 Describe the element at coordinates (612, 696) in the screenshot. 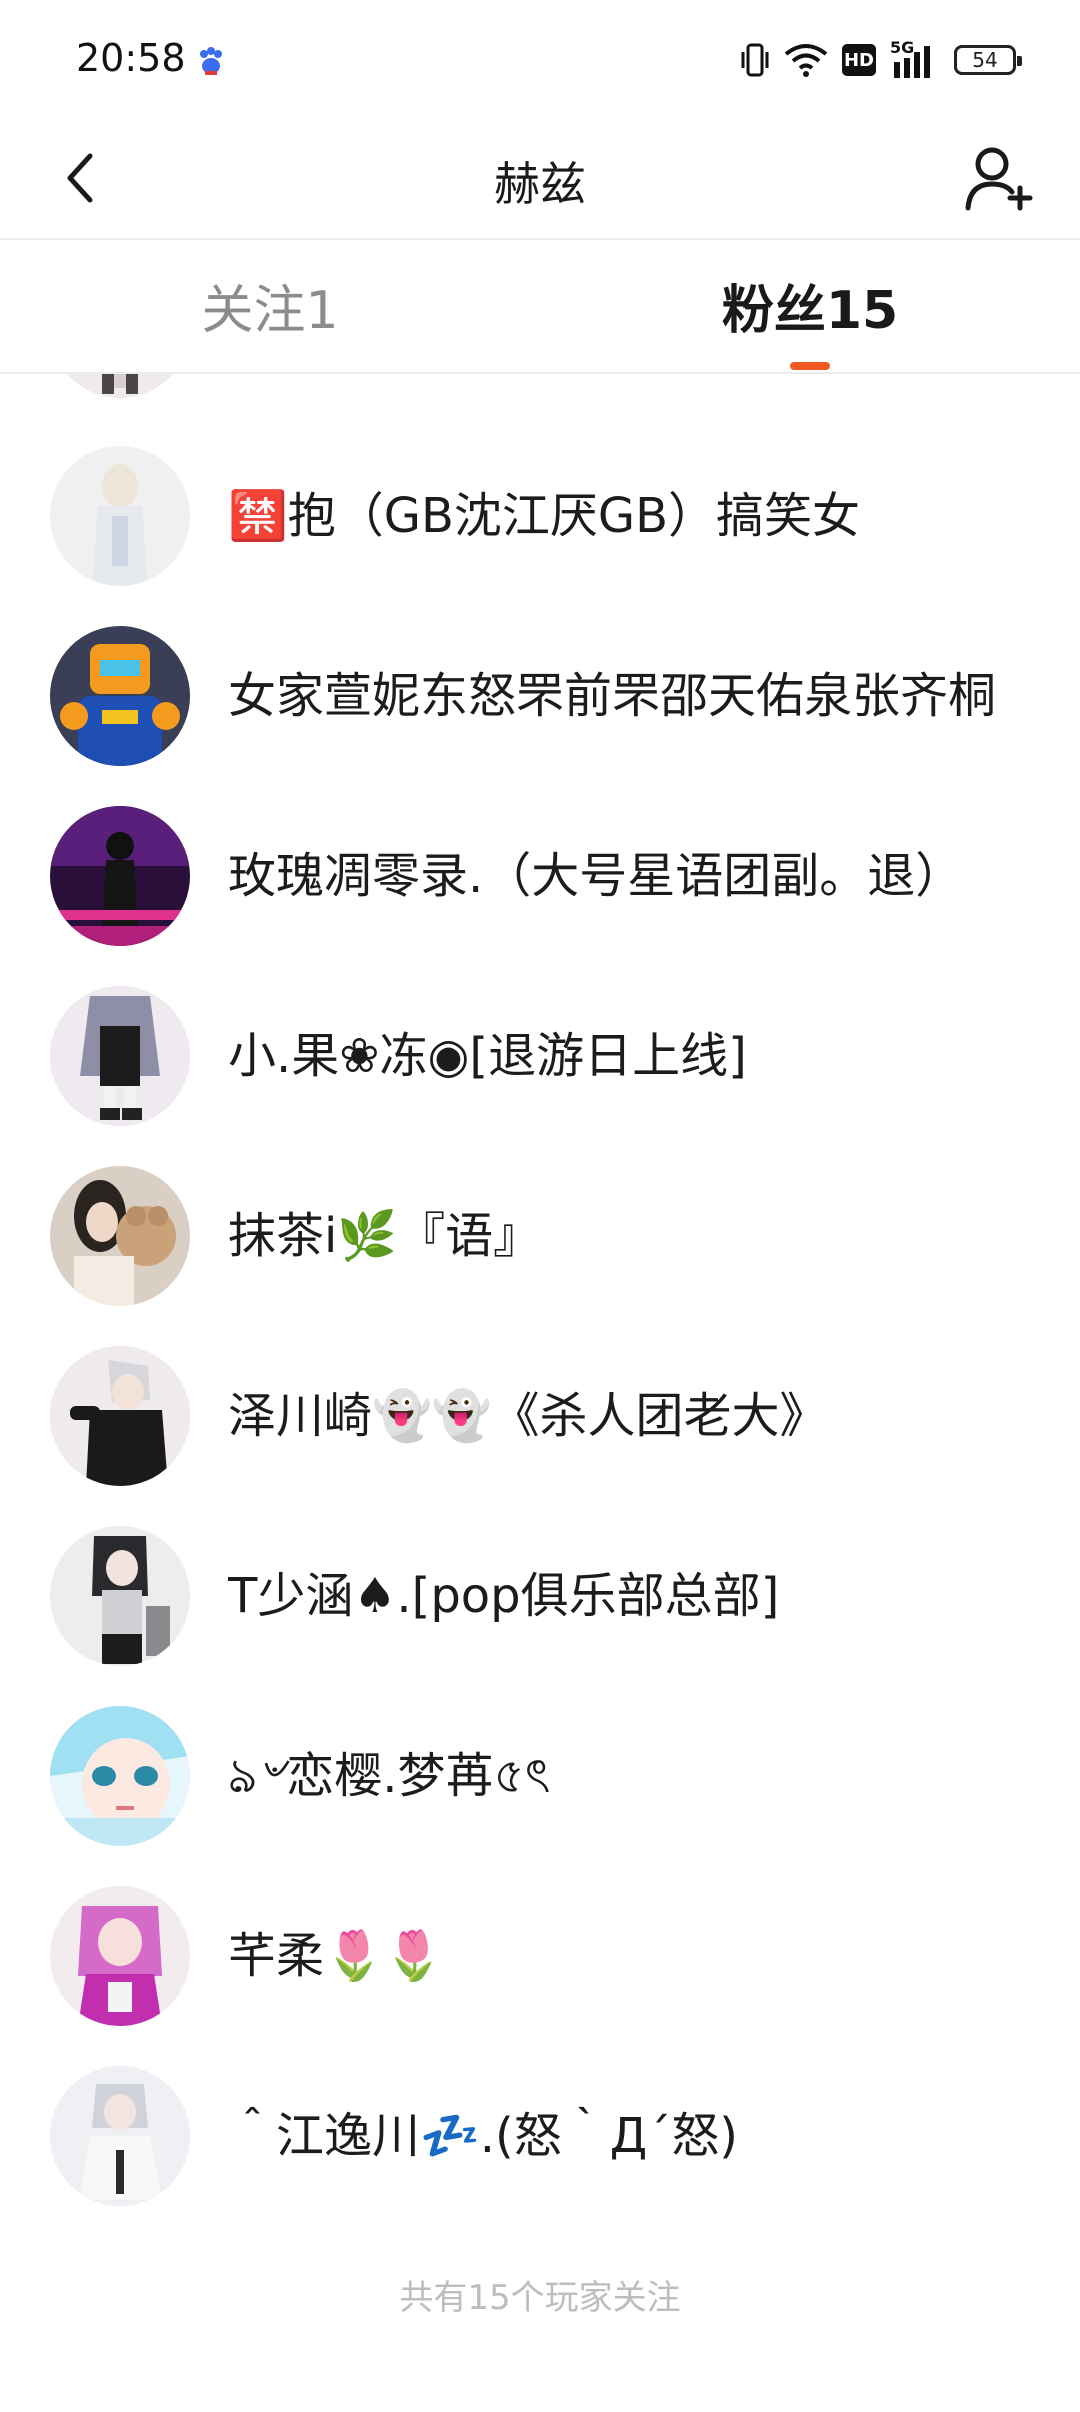

I see `fan-name: 女家萱妮东怒罘前罘邵天佑泉张齐桐` at that location.